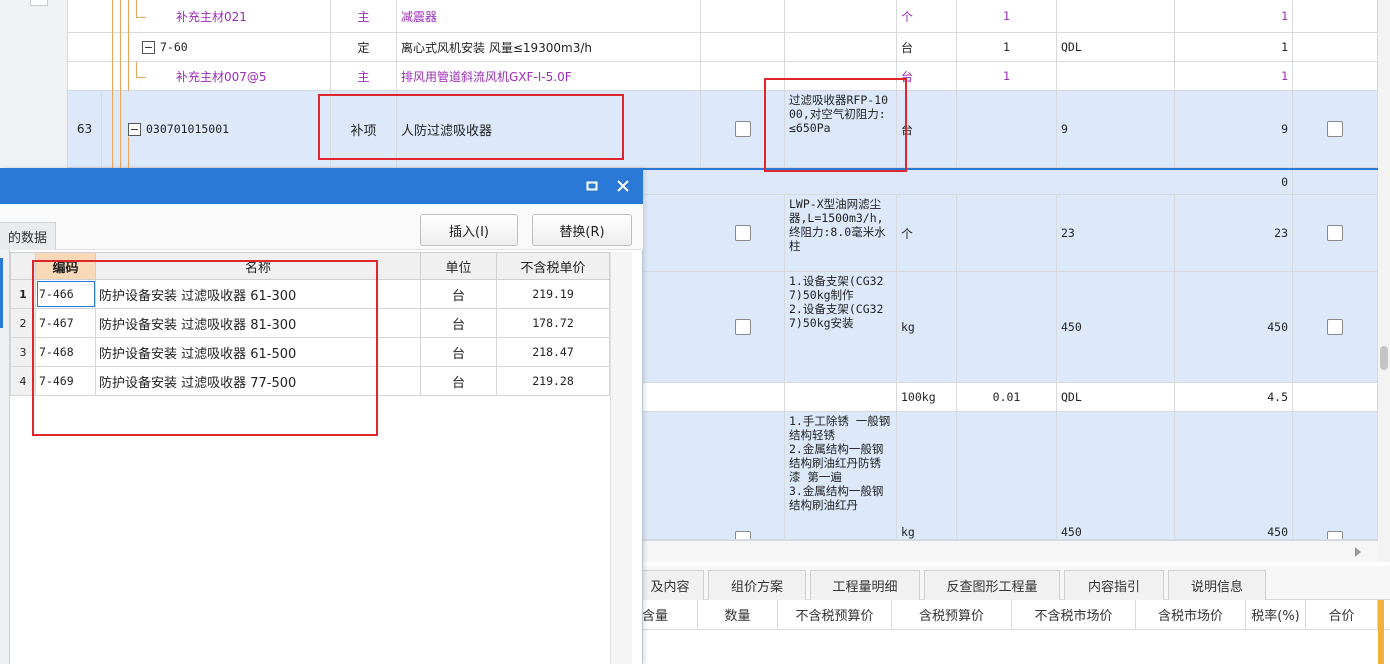  What do you see at coordinates (364, 129) in the screenshot?
I see `type-cell: 补项` at bounding box center [364, 129].